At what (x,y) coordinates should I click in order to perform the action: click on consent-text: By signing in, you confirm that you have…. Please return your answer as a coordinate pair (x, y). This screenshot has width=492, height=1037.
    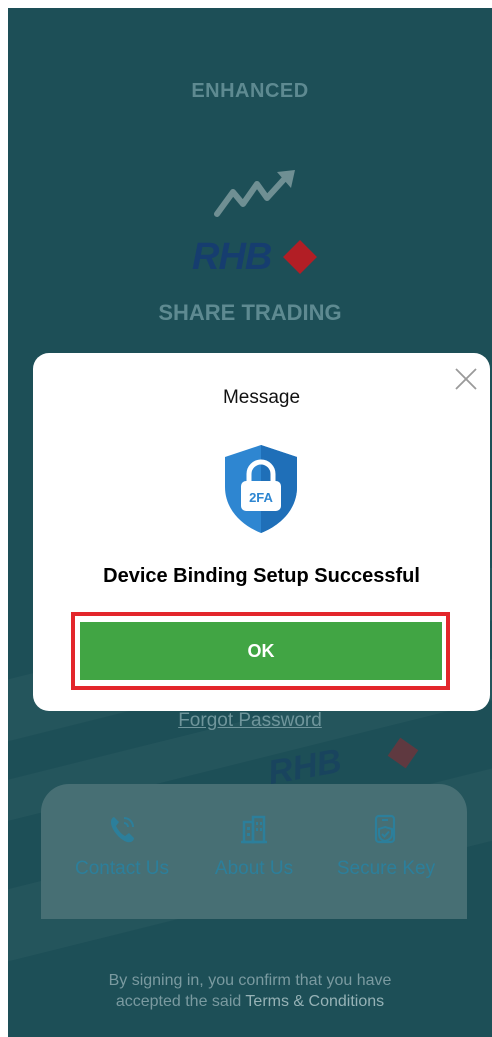
    Looking at the image, I should click on (250, 991).